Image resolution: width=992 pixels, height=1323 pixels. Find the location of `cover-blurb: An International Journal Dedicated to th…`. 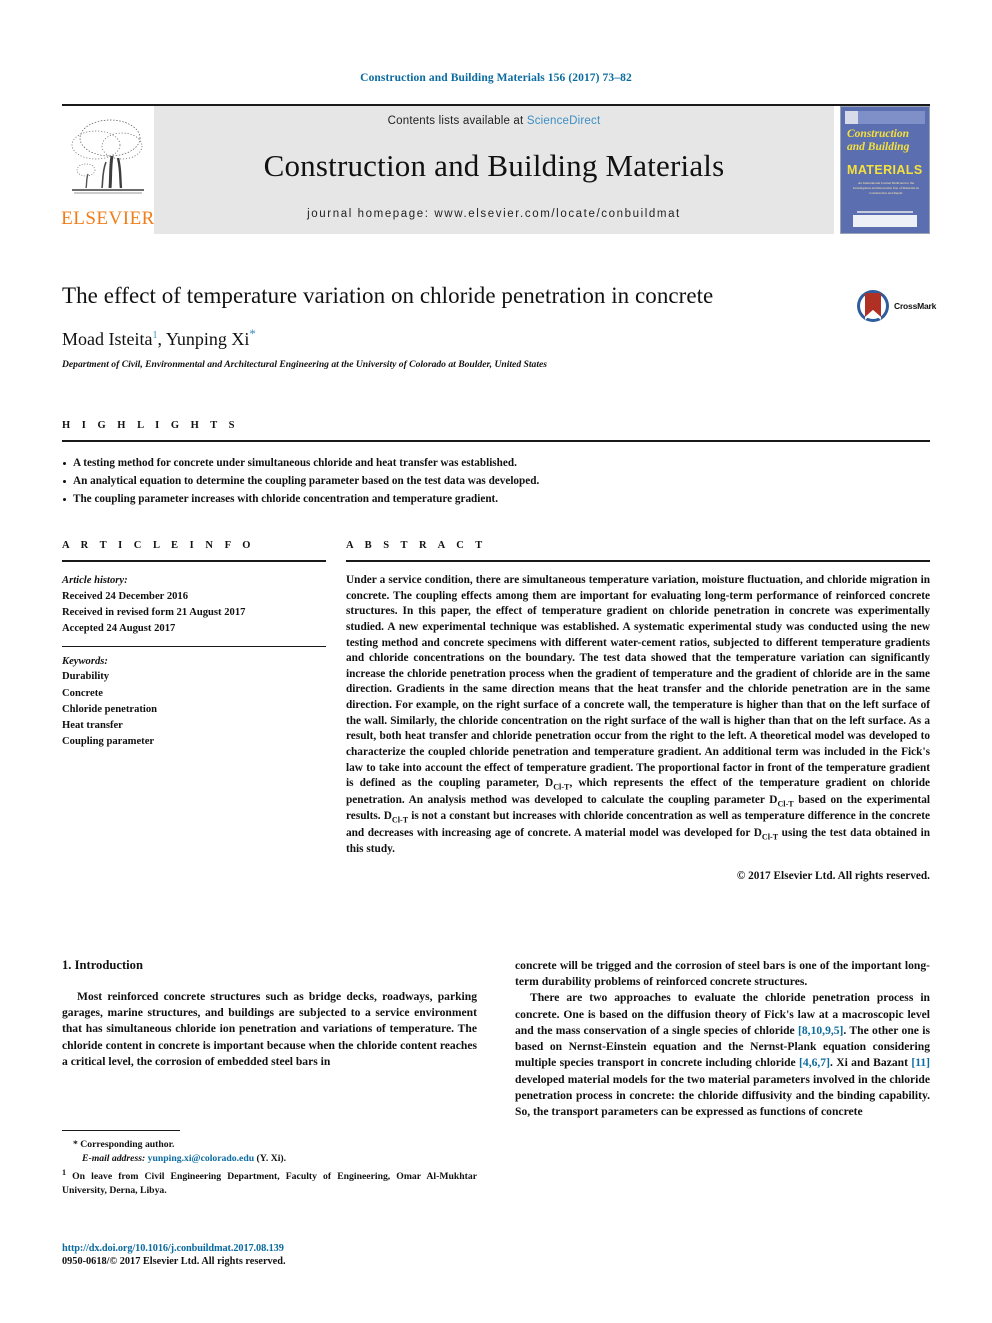

cover-blurb: An International Journal Dedicated to th… is located at coordinates (886, 188).